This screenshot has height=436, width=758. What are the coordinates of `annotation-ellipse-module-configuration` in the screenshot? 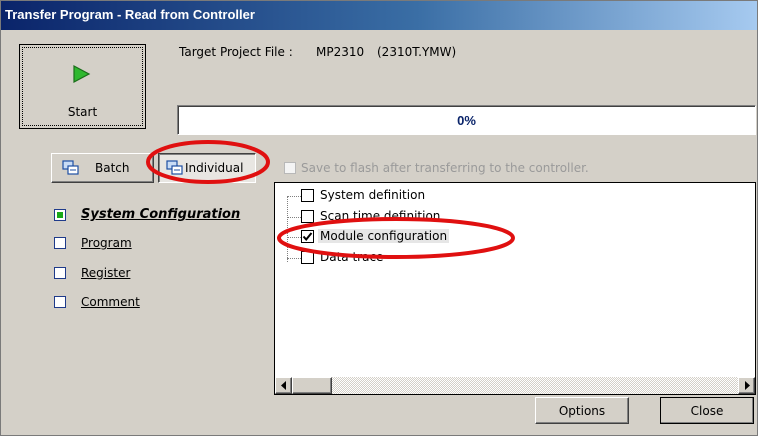 It's located at (396, 238).